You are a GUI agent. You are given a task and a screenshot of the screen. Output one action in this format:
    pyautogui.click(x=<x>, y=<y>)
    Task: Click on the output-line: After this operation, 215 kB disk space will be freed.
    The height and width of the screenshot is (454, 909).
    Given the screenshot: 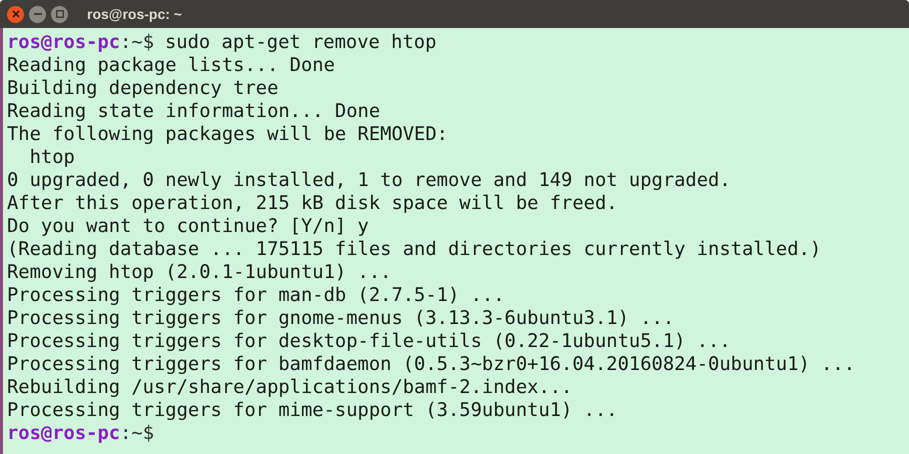 What is the action you would take?
    pyautogui.click(x=312, y=203)
    